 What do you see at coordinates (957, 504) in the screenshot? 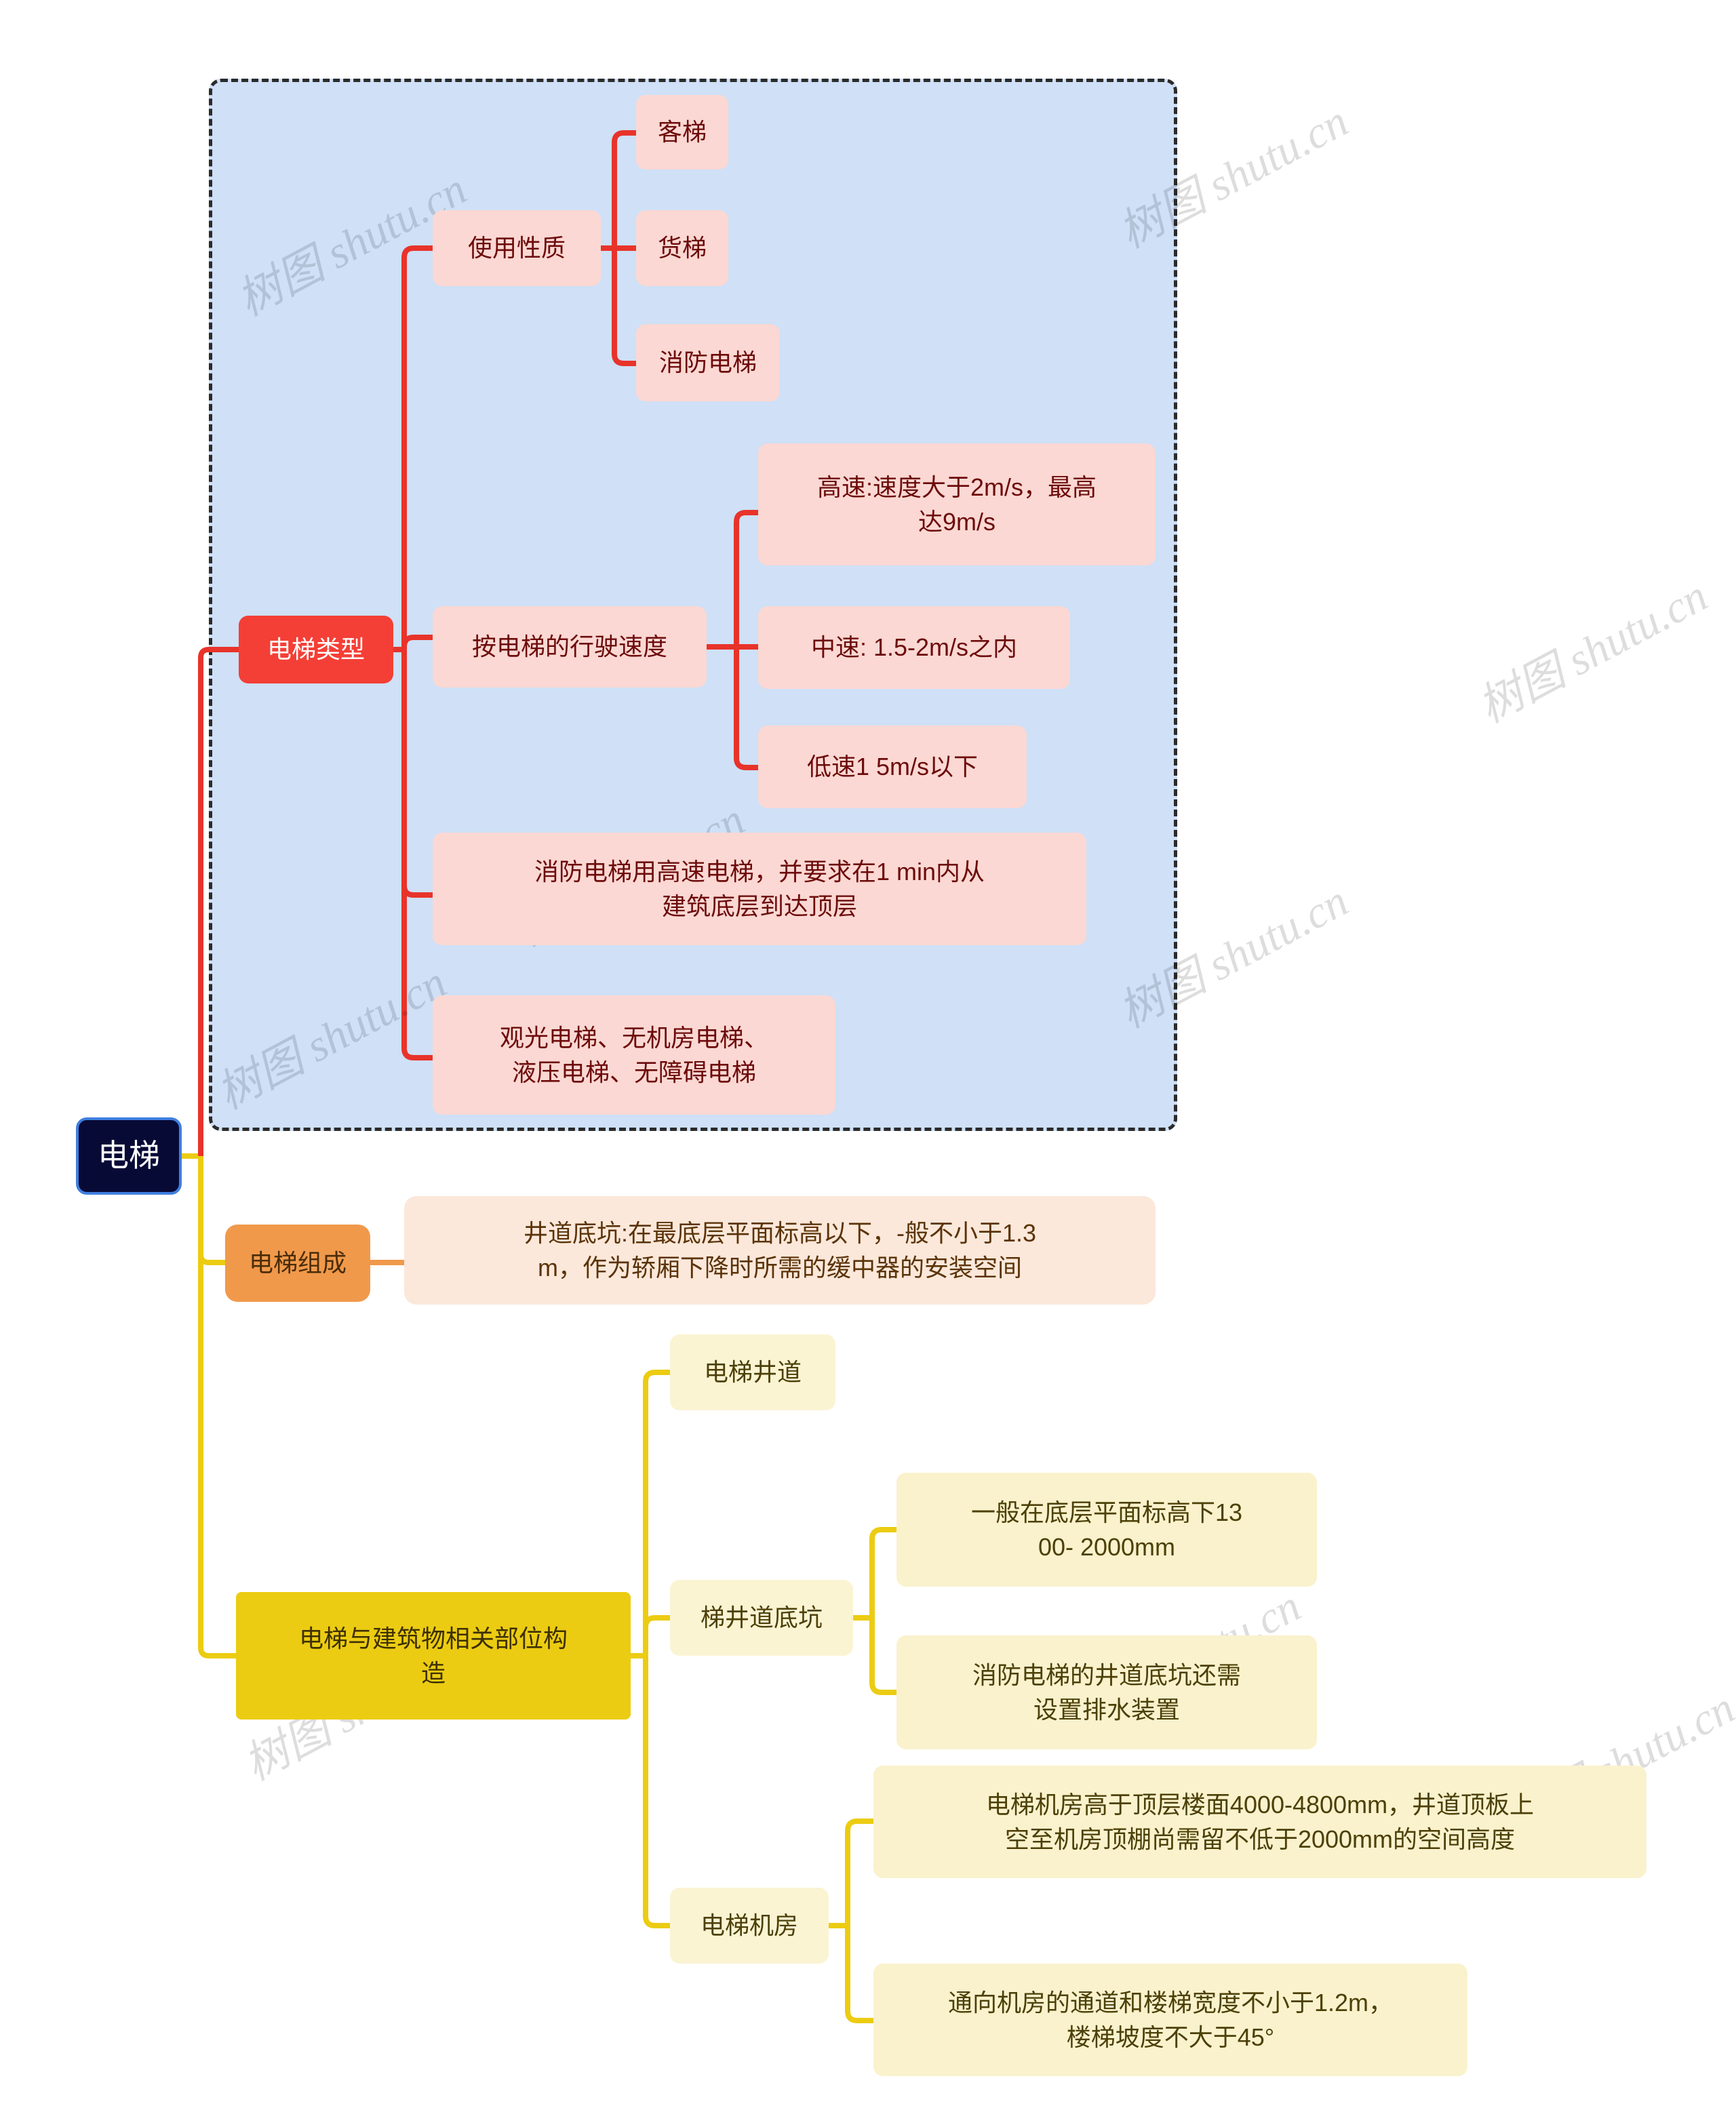
I see `node-high-speed: 高速:速度大于2m/s，最高 达9m/s` at bounding box center [957, 504].